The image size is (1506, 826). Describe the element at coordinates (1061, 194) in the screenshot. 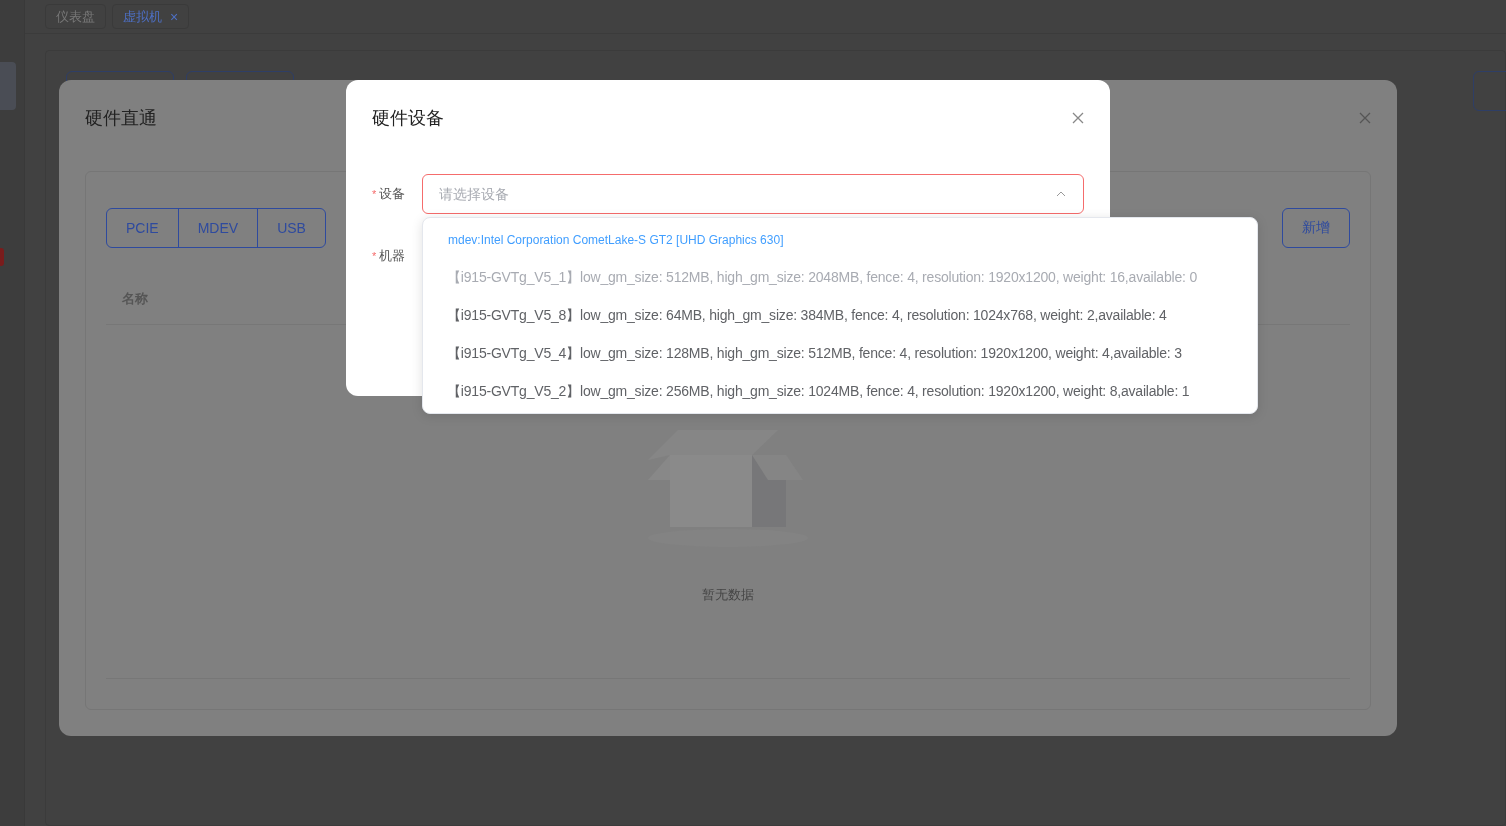

I see `caret-icon` at that location.